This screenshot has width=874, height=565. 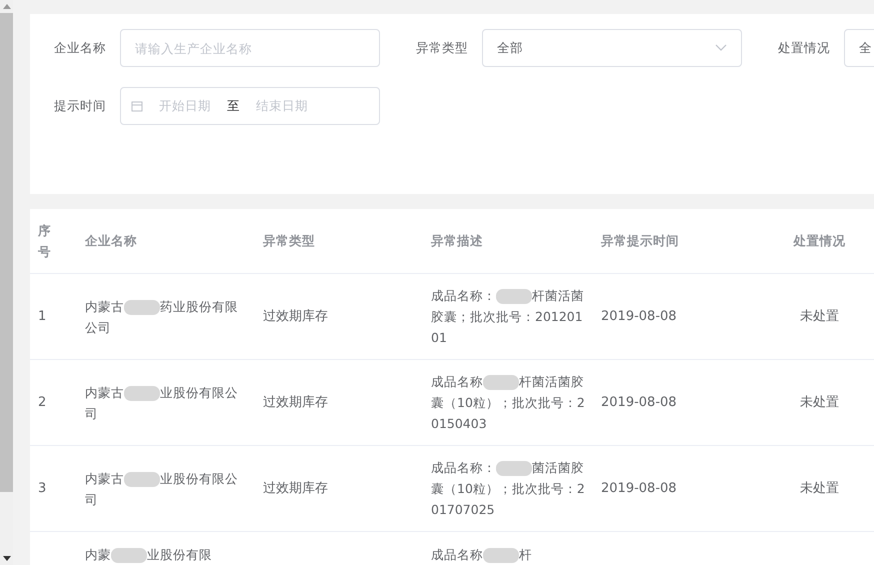 I want to click on scroll-down-icon, so click(x=6, y=558).